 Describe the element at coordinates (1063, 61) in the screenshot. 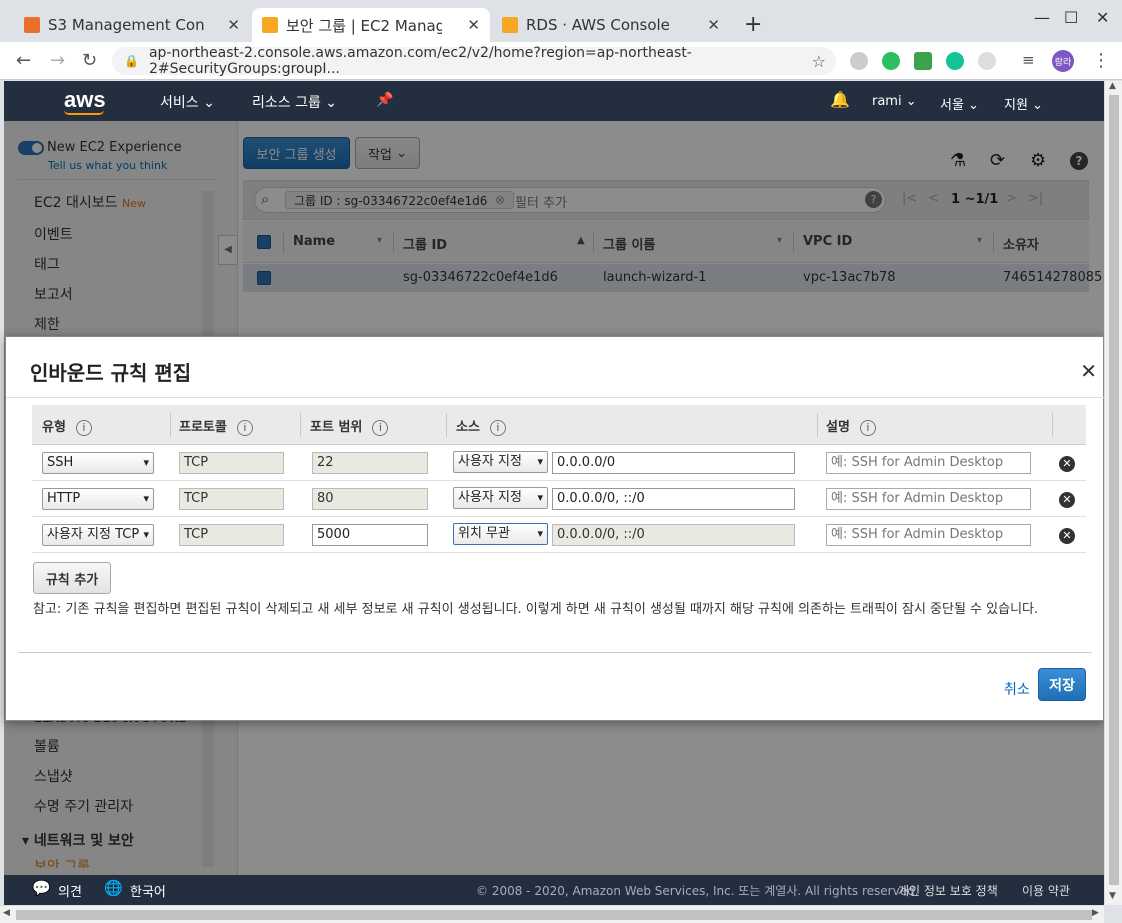

I see `profile-avatar: 람라` at that location.